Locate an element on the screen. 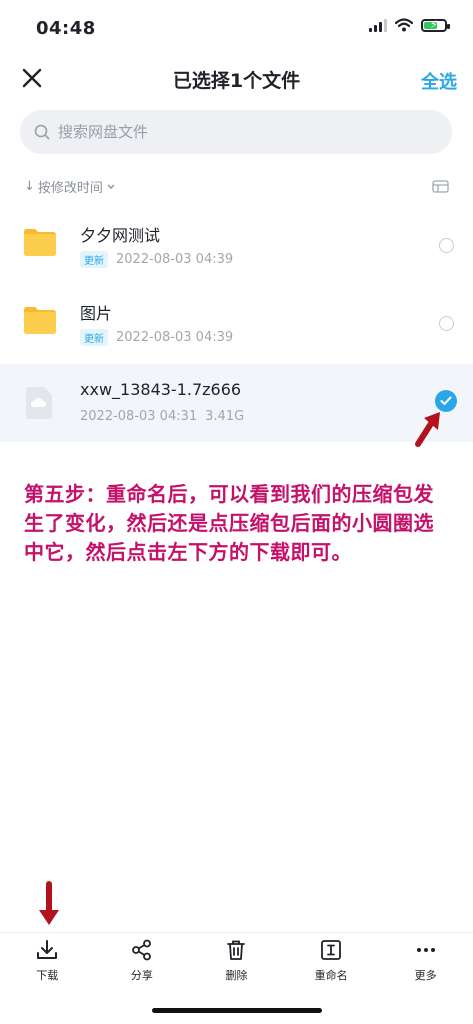  file-date: 2022-08-03 04:31 is located at coordinates (139, 416).